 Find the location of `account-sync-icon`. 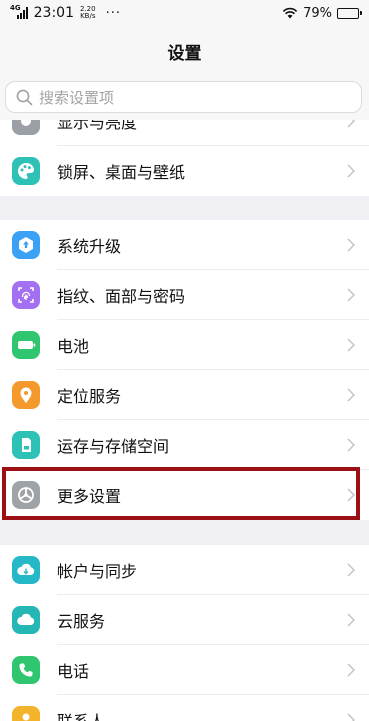

account-sync-icon is located at coordinates (26, 570).